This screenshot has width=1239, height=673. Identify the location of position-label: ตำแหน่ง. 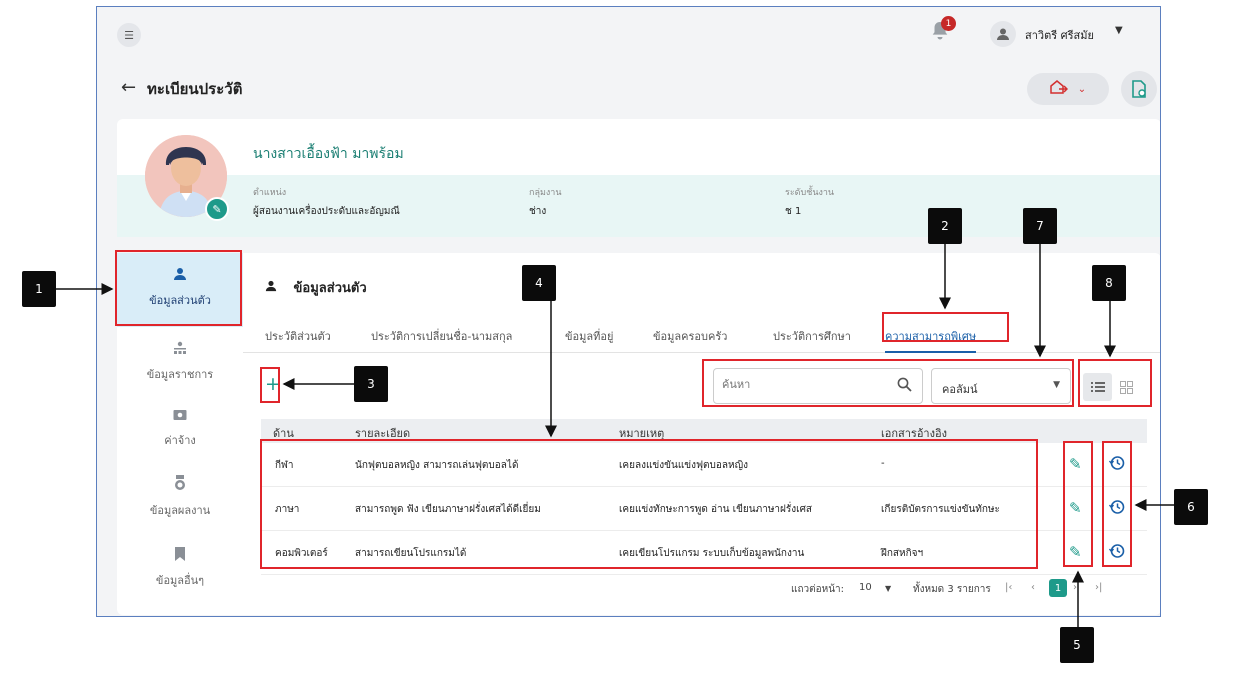
(270, 193).